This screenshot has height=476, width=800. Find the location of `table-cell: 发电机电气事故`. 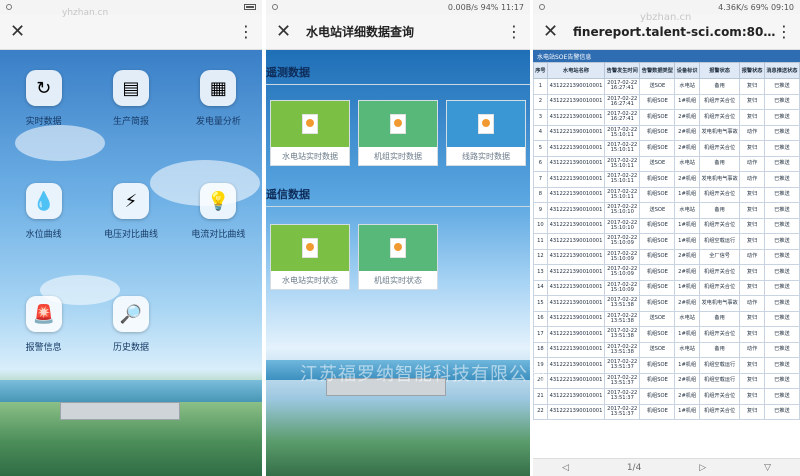

table-cell: 发电机电气事故 is located at coordinates (719, 132).